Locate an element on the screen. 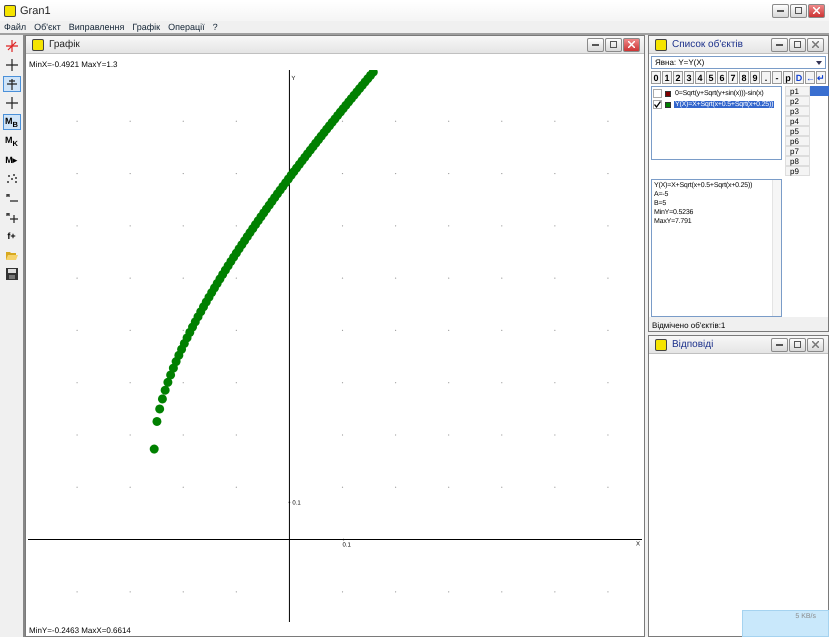 The width and height of the screenshot is (829, 637). checkmark-icon is located at coordinates (657, 104).